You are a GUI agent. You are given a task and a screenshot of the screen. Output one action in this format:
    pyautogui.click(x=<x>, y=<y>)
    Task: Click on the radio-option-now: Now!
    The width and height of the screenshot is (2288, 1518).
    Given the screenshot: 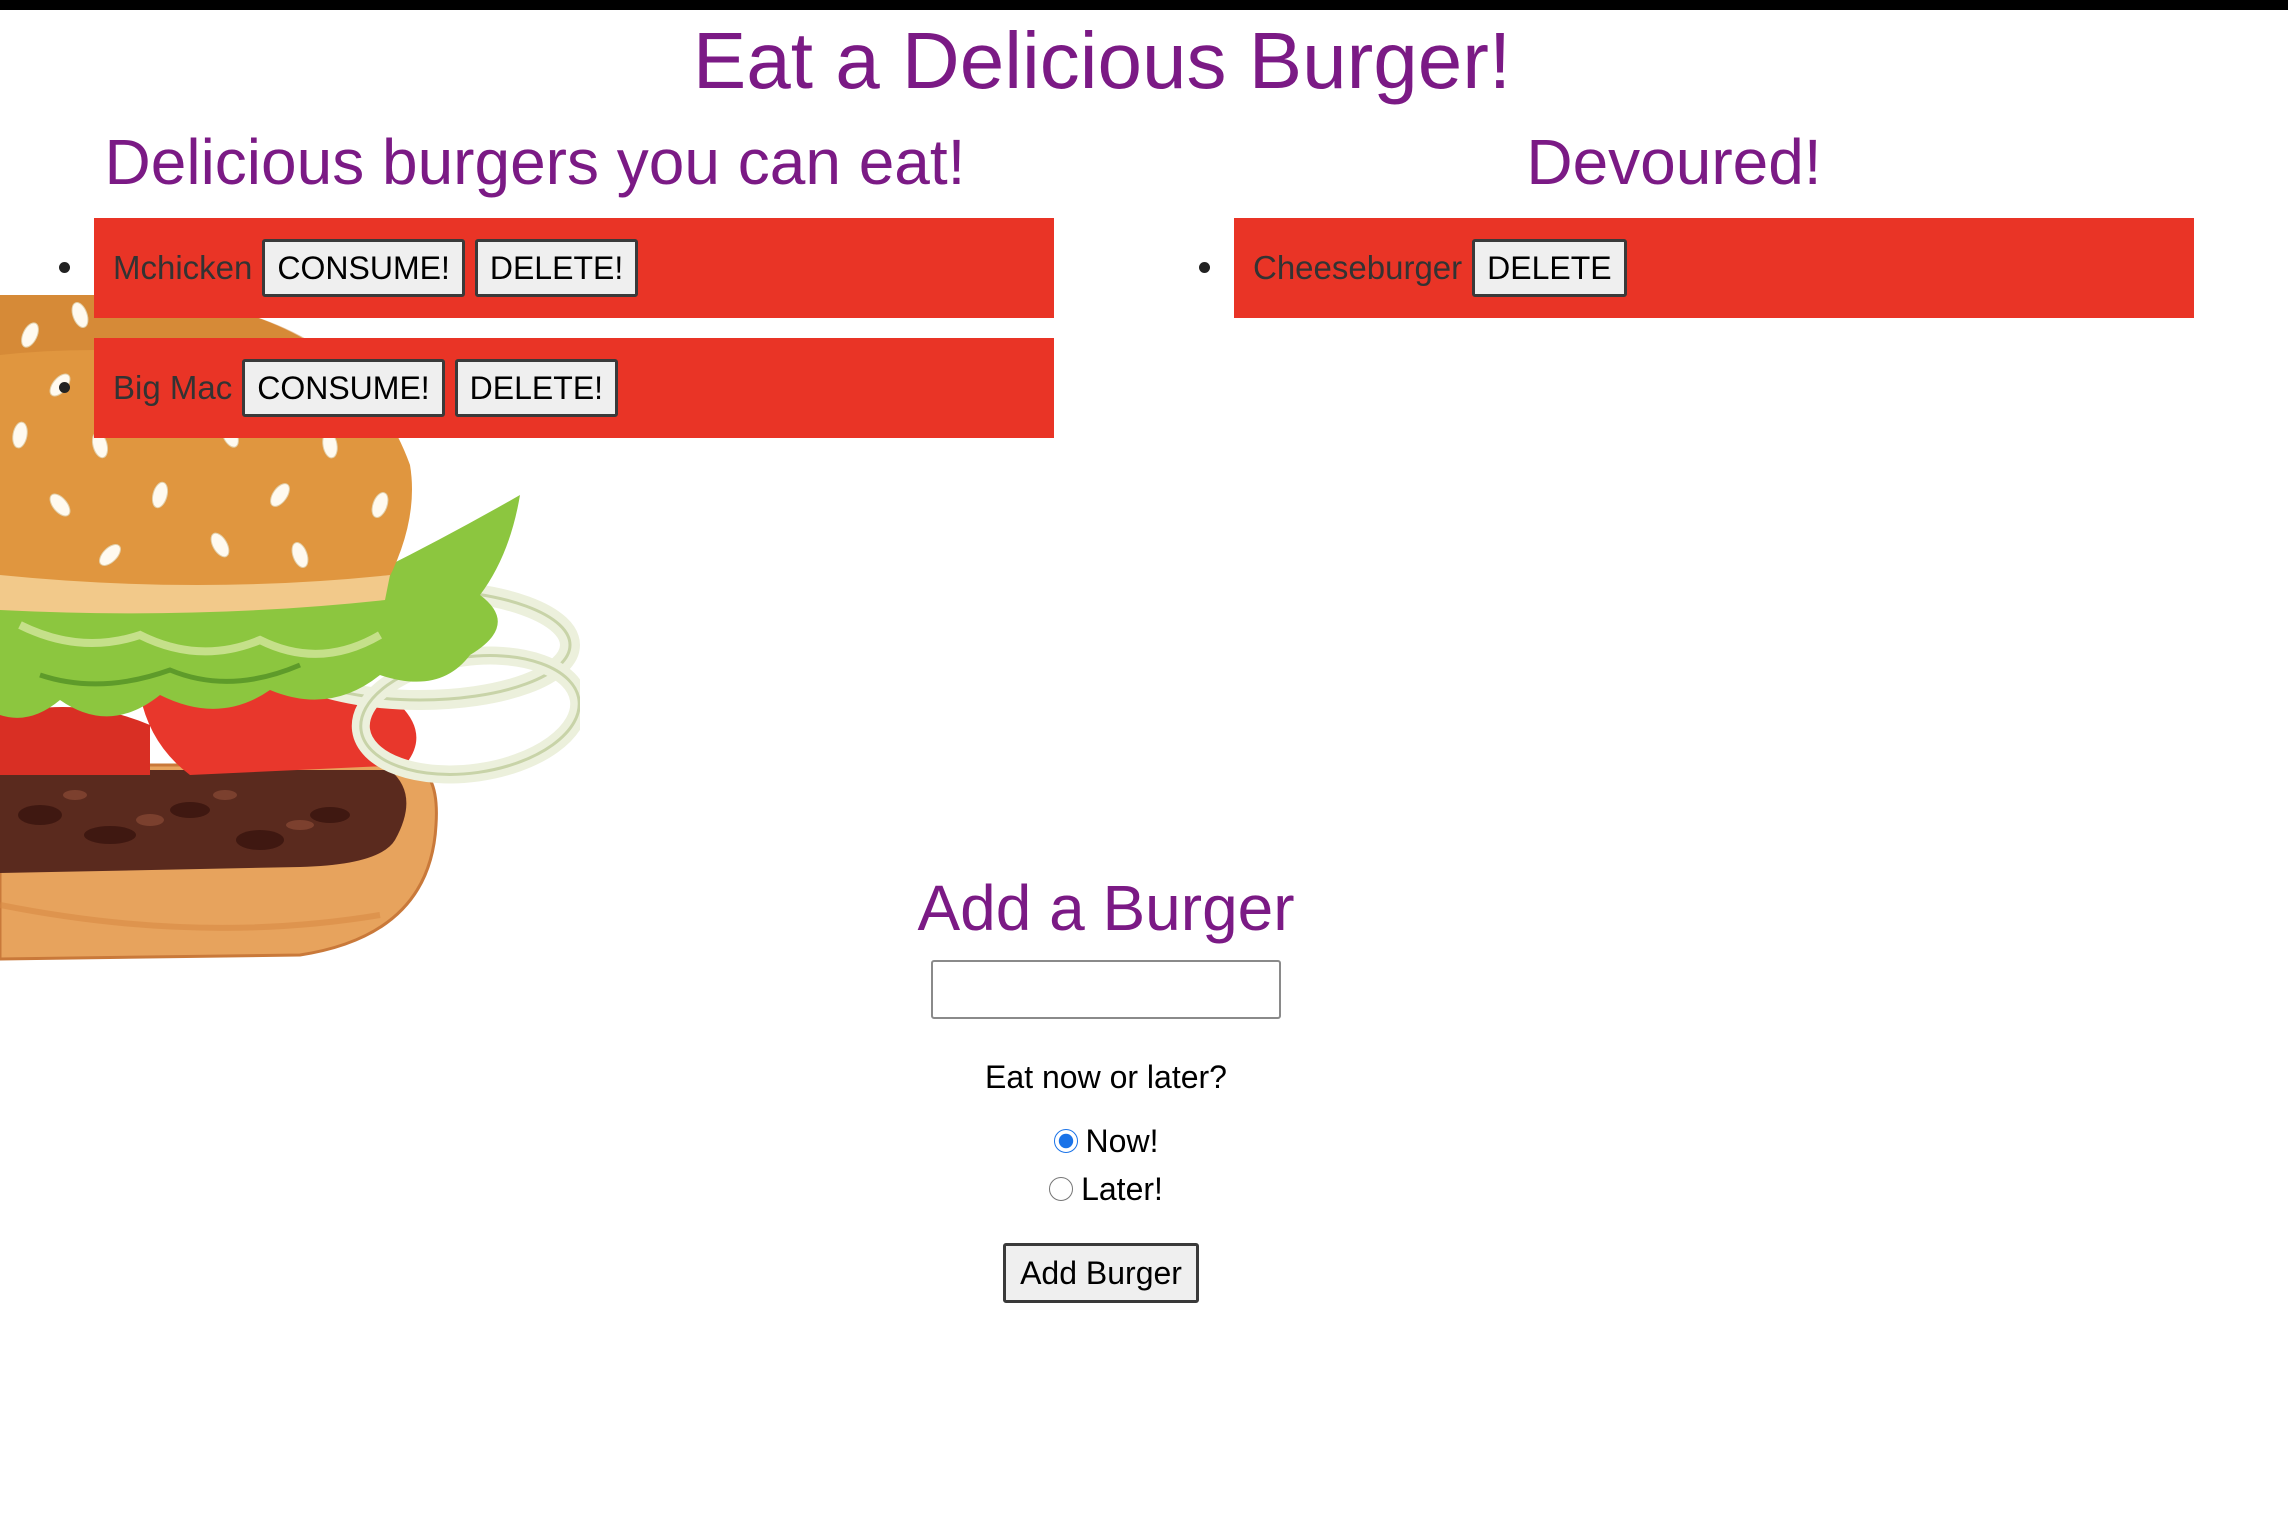 What is the action you would take?
    pyautogui.click(x=1106, y=1141)
    